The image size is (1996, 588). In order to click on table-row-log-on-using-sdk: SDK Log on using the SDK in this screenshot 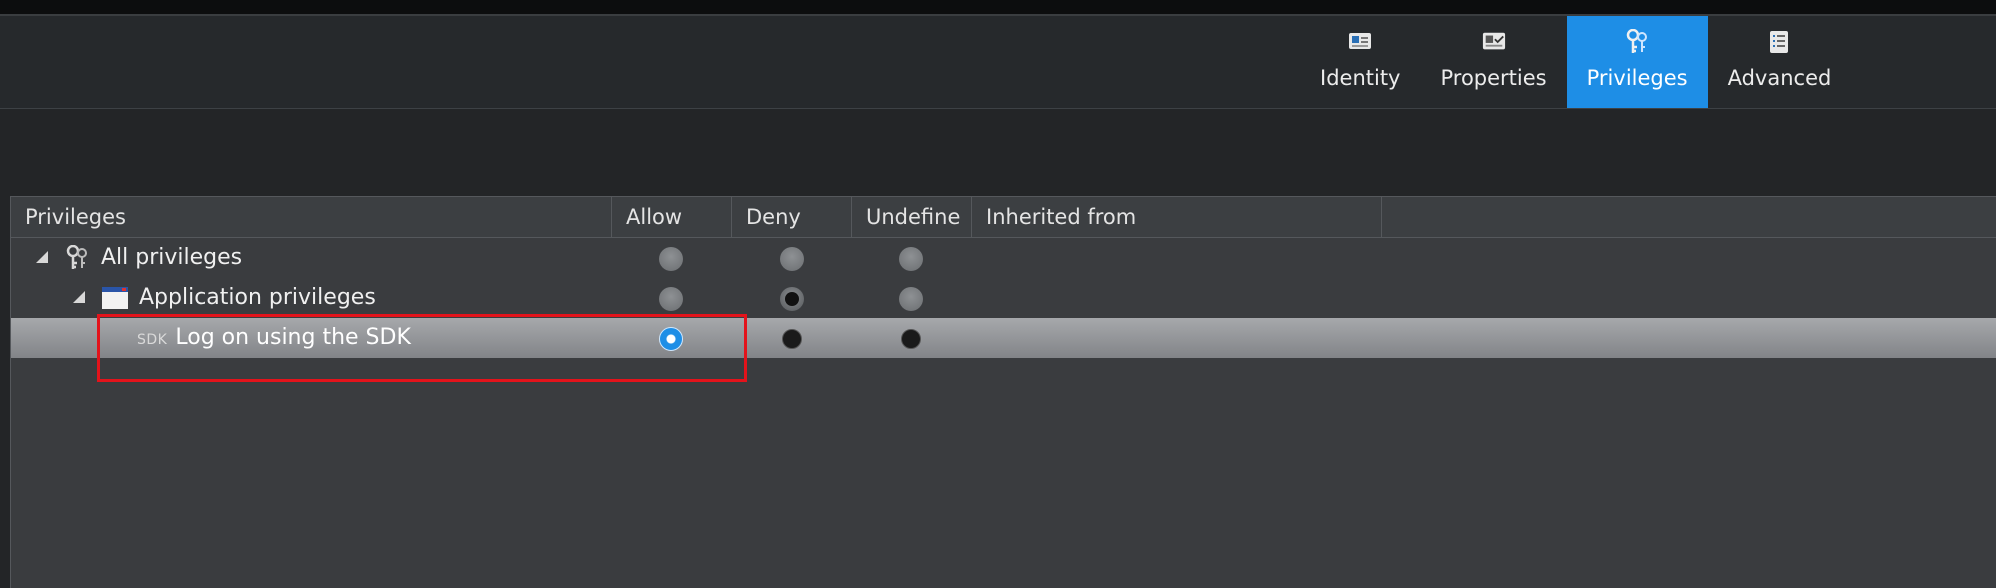, I will do `click(1003, 338)`.